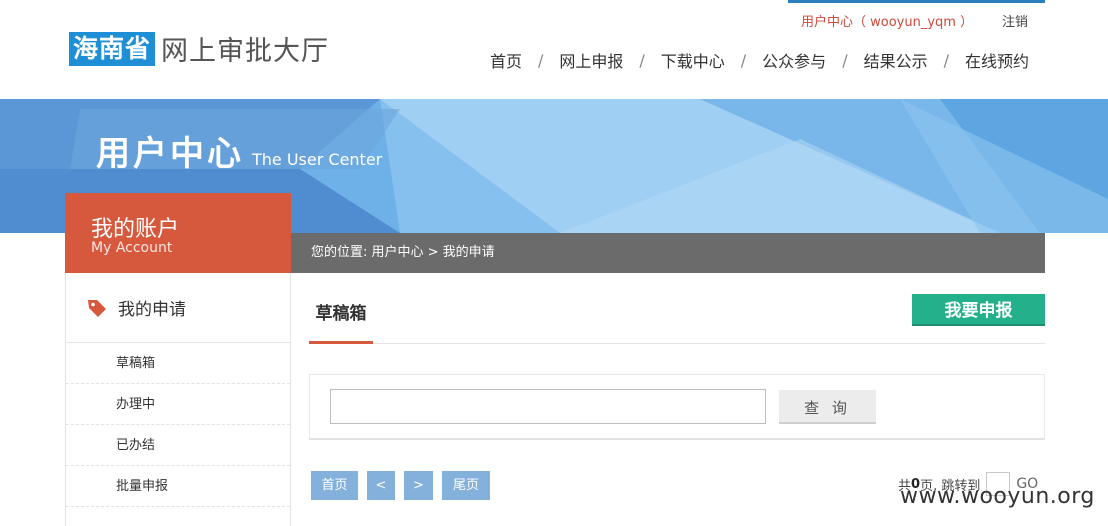 Image resolution: width=1108 pixels, height=526 pixels. I want to click on nav-downloads: 下载中心, so click(693, 60).